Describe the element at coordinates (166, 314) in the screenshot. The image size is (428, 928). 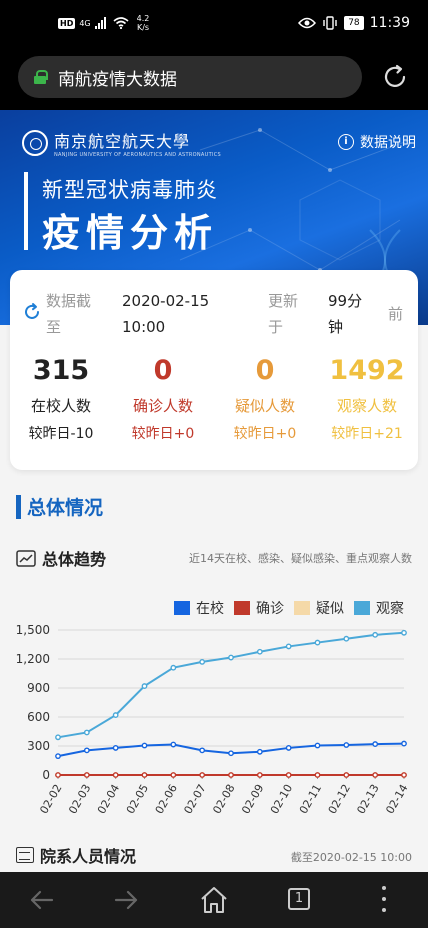
I see `cutoff-date: 2020-02-15 10:00` at that location.